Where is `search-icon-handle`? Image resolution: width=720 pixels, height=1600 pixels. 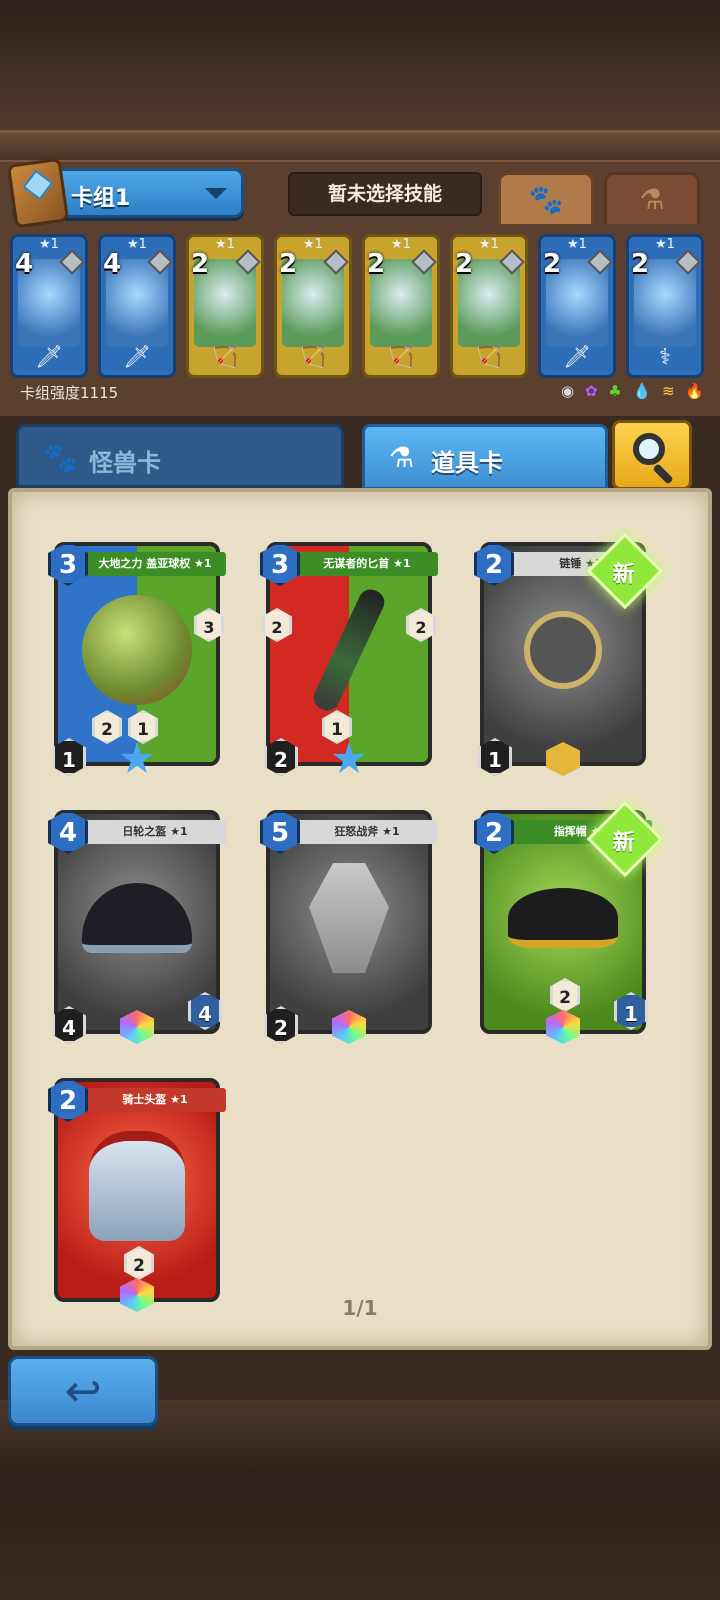
search-icon-handle is located at coordinates (663, 474).